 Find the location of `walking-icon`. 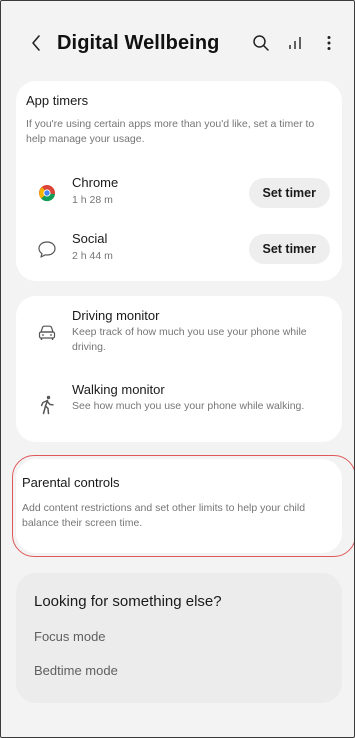

walking-icon is located at coordinates (47, 405).